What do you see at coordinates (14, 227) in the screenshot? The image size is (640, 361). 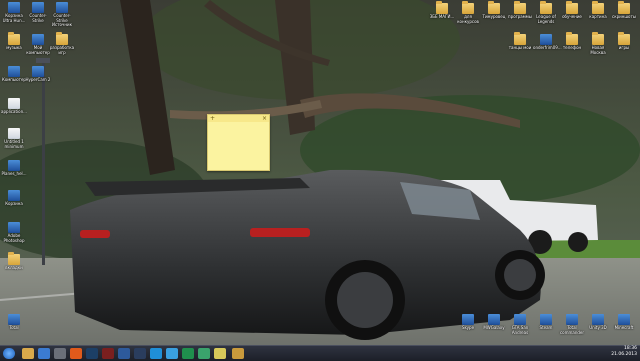 I see `photoshop-icon` at bounding box center [14, 227].